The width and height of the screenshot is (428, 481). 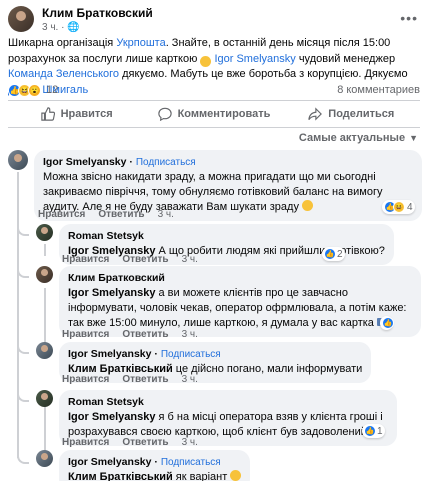 I want to click on post-mention-link: Igor Smelyansky, so click(x=254, y=59).